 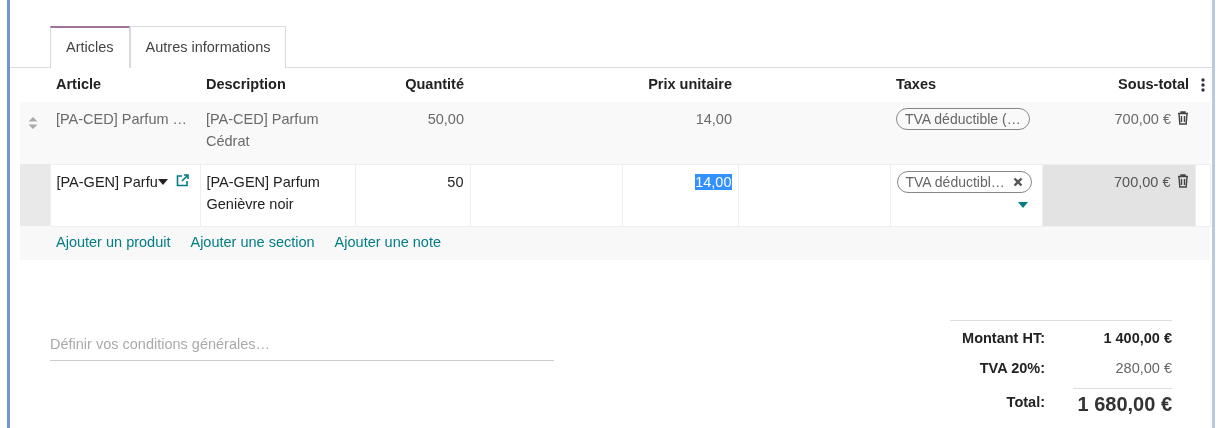 I want to click on total-value: 1 400,00 €, so click(x=1137, y=339).